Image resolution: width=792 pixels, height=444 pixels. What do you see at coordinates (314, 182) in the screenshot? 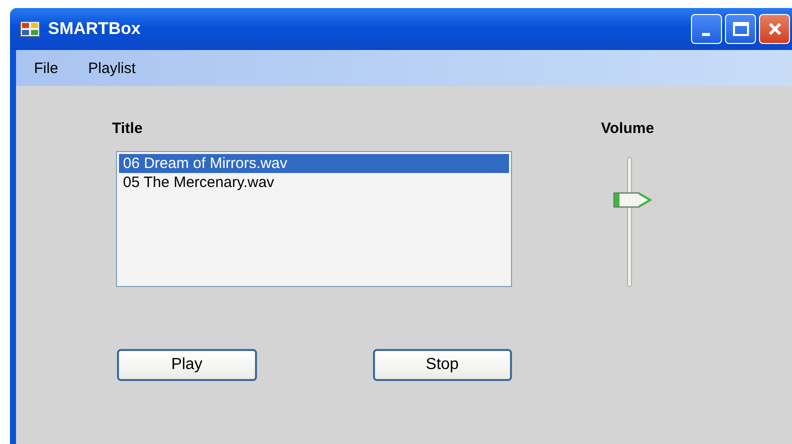
I see `track-item: 05 The Mercenary.wav` at bounding box center [314, 182].